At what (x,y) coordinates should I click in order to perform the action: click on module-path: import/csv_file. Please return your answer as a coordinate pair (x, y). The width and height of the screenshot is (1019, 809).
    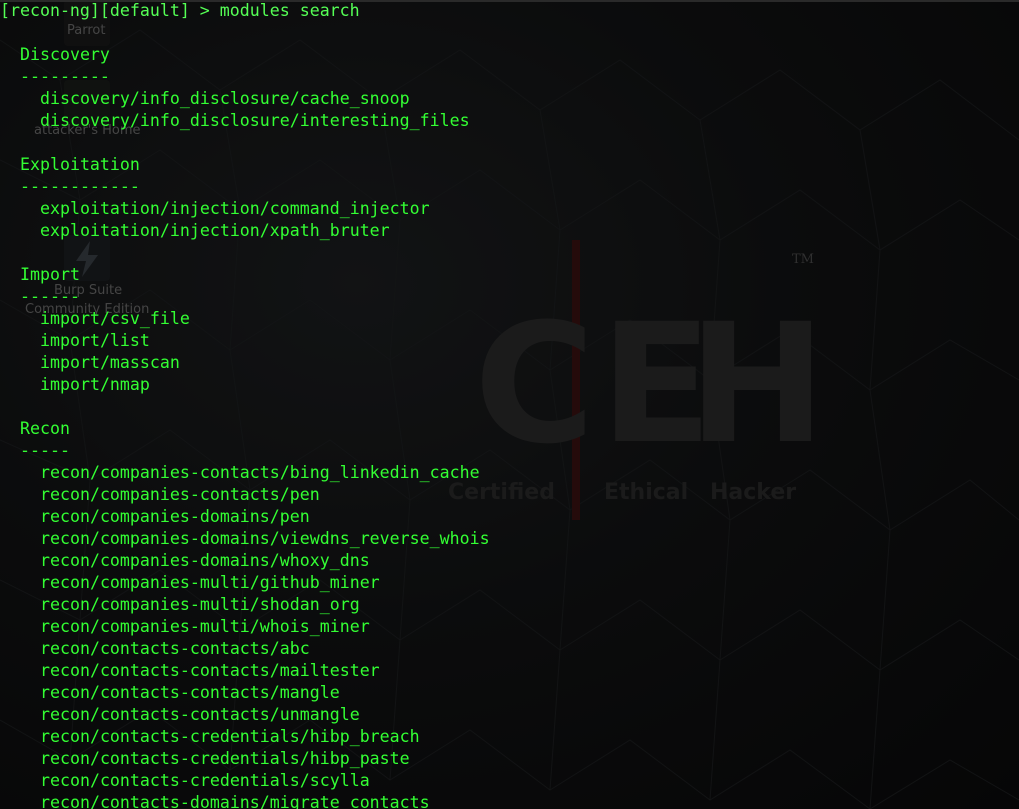
    Looking at the image, I should click on (115, 318).